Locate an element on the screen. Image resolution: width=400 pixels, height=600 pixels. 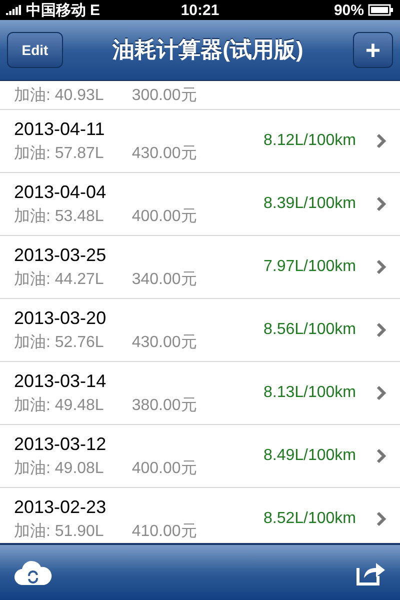
record-date: 2013-04-11 is located at coordinates (60, 129).